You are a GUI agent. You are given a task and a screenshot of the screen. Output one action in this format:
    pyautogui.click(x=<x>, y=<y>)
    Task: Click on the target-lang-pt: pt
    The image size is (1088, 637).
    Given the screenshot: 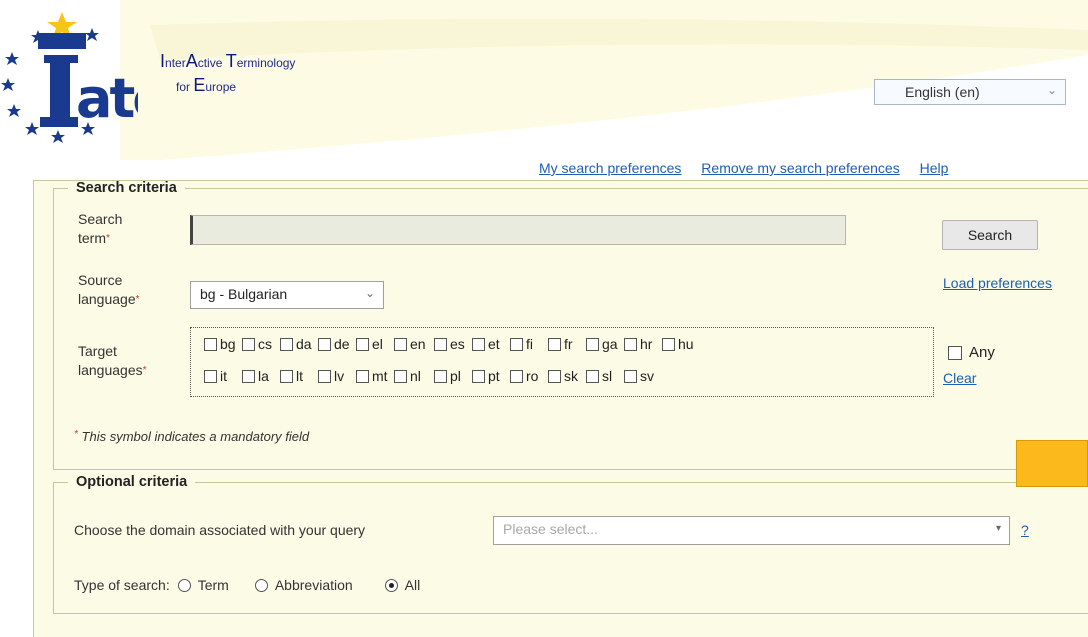 What is the action you would take?
    pyautogui.click(x=491, y=376)
    